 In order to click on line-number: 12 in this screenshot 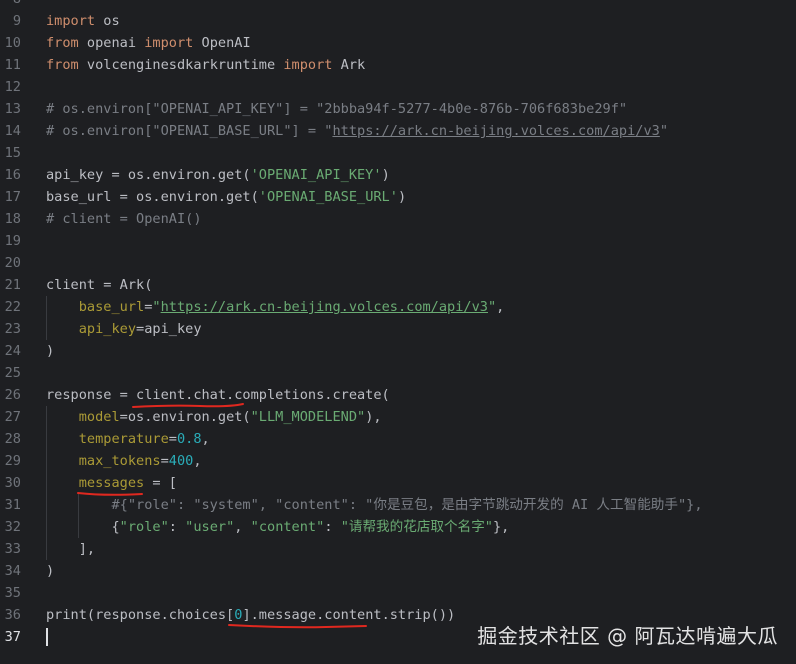, I will do `click(12, 87)`.